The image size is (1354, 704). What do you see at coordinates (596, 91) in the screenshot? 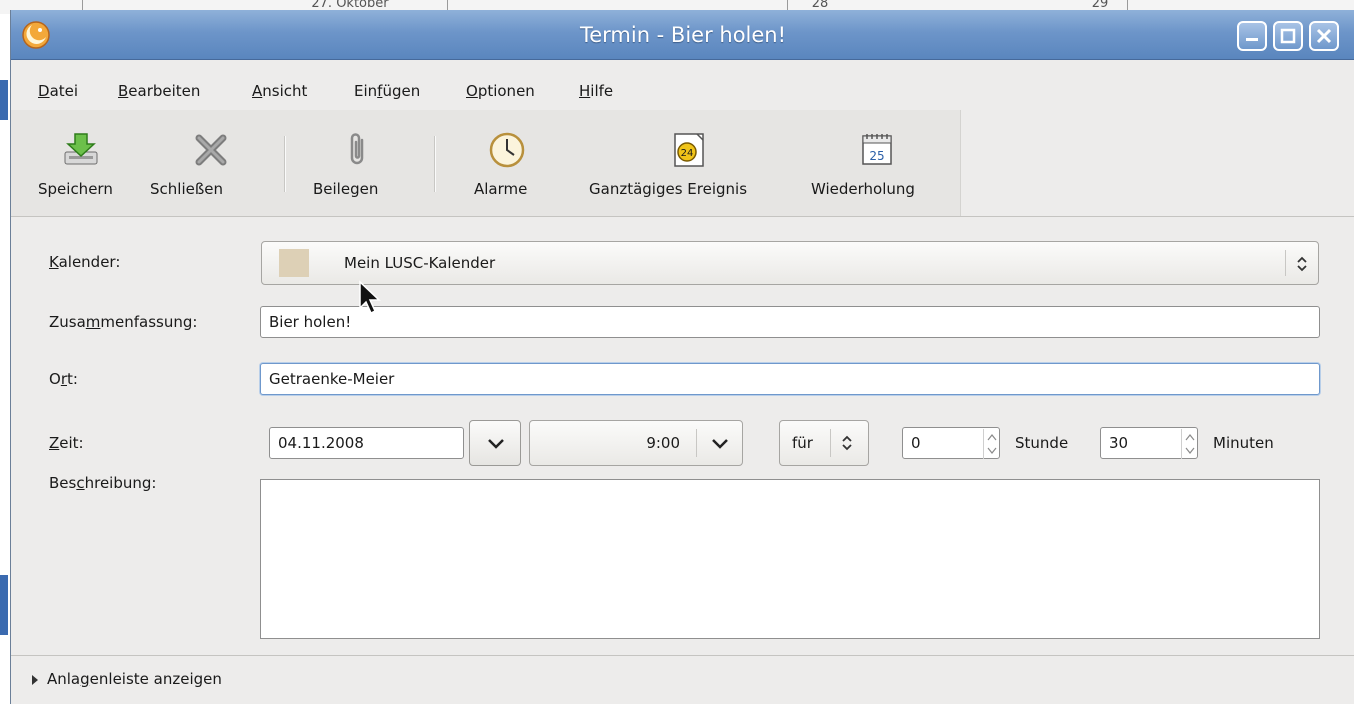
I see `menu-hilfe: Hilfe` at bounding box center [596, 91].